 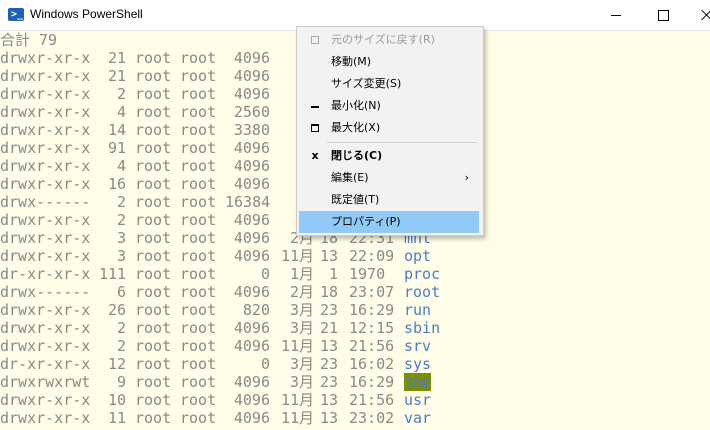 I want to click on listing-row: drwxr-xr-x 2 root root 4096 3月 21 12:15 sbin, so click(x=355, y=328).